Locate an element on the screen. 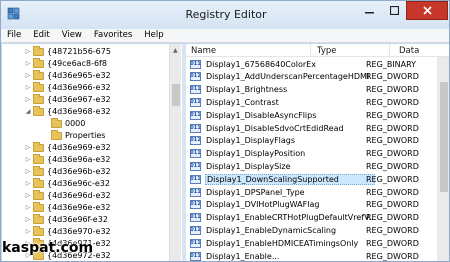 Image resolution: width=450 pixels, height=262 pixels. value-row: 011 Display1_DPSPanel_Type REG_DWORD is located at coordinates (311, 192).